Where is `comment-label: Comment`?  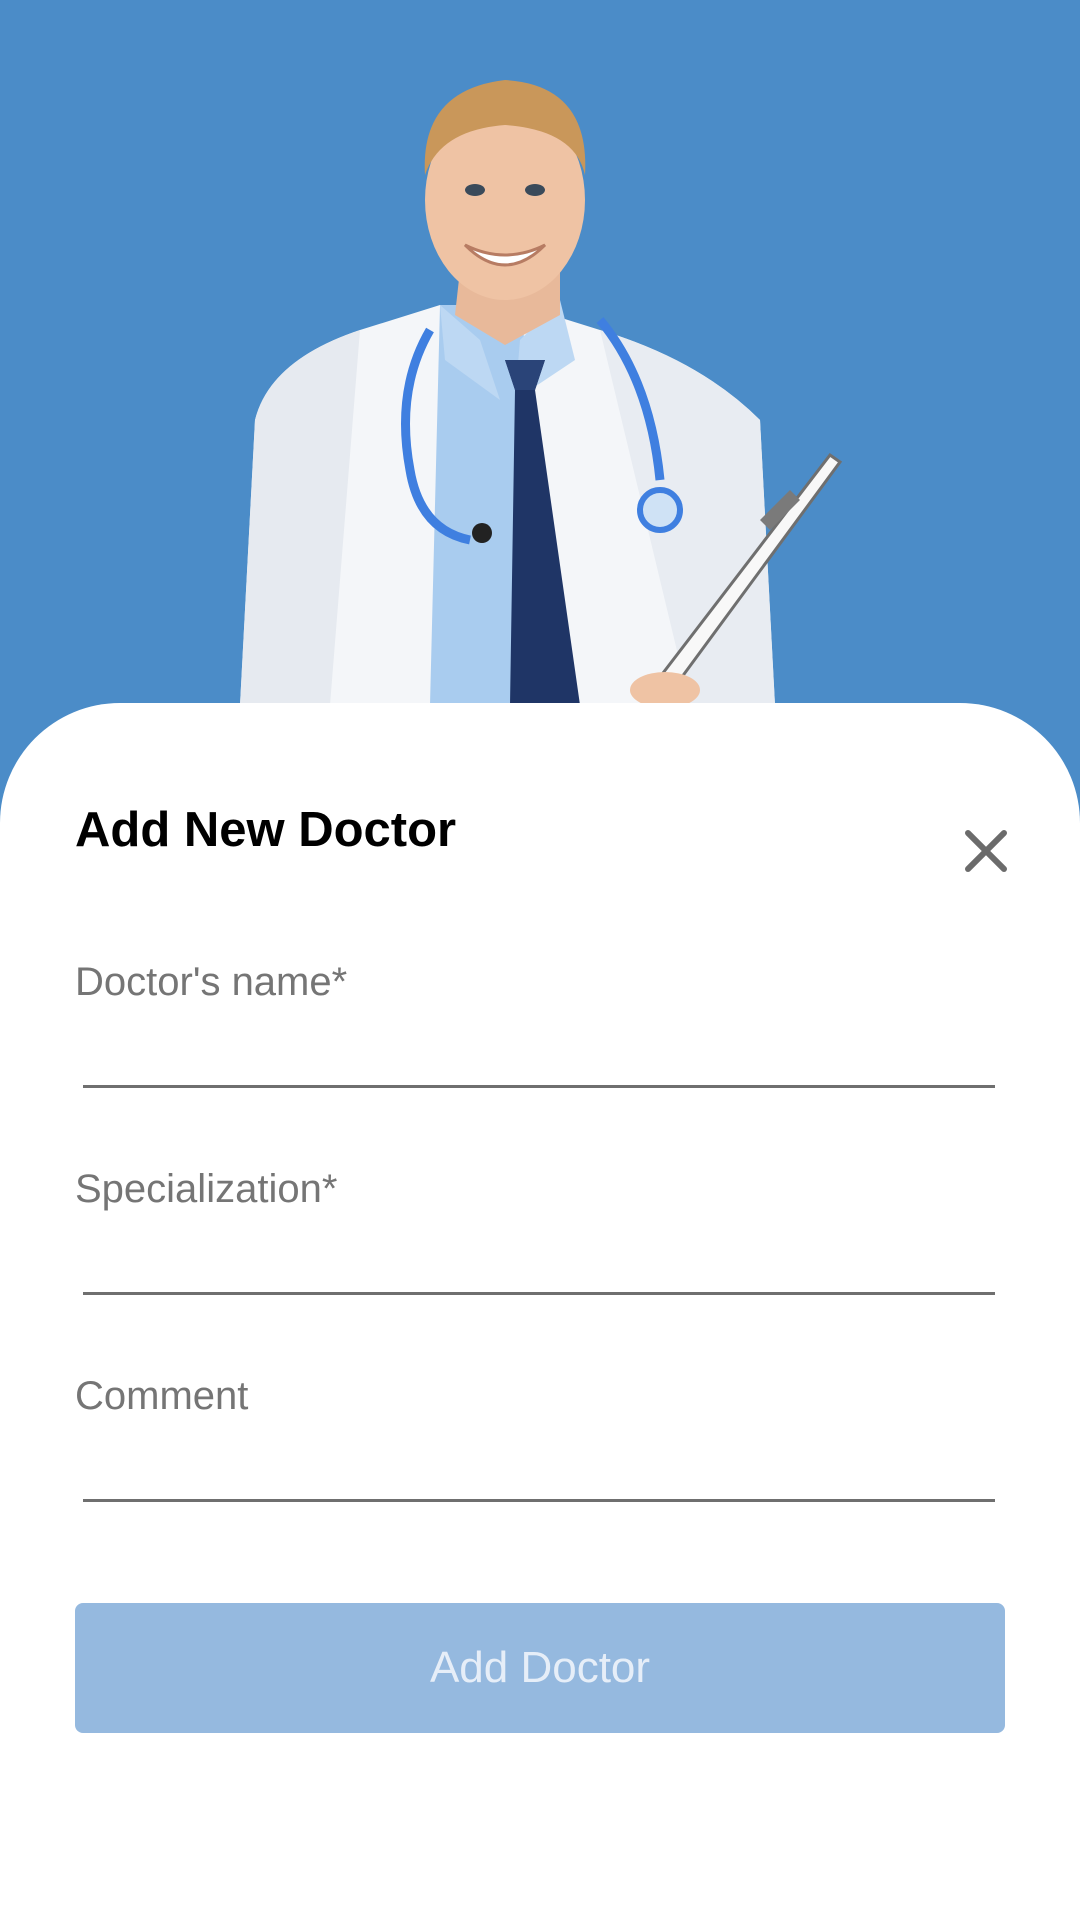
comment-label: Comment is located at coordinates (162, 1396).